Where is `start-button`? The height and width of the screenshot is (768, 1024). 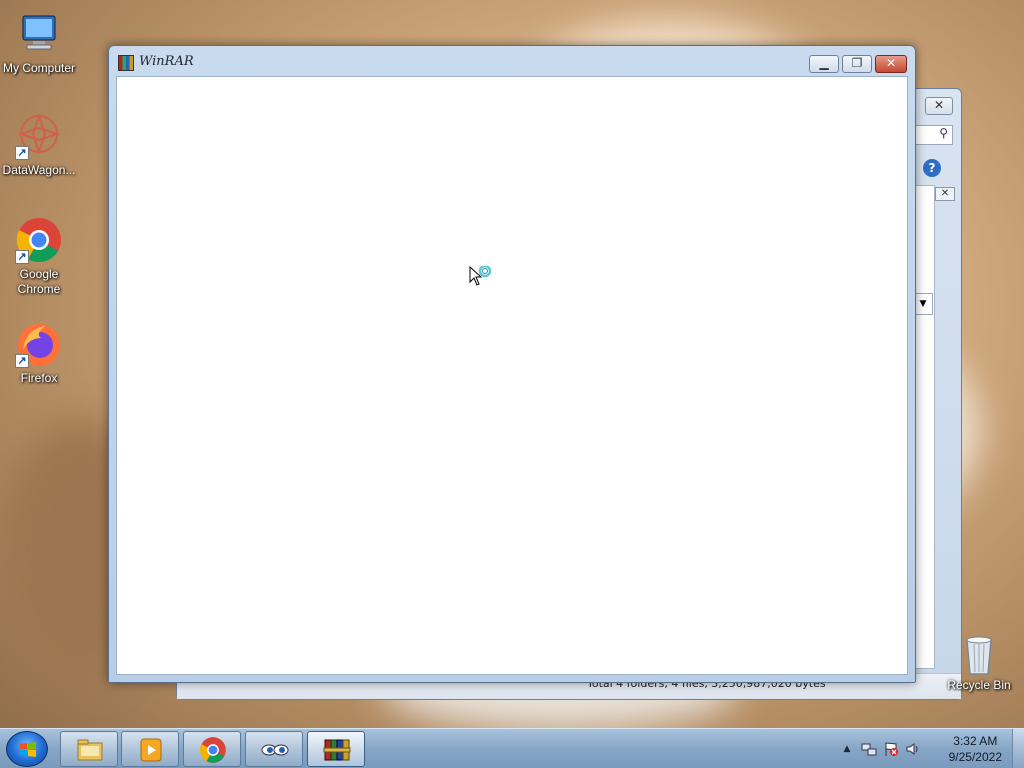
start-button is located at coordinates (27, 749).